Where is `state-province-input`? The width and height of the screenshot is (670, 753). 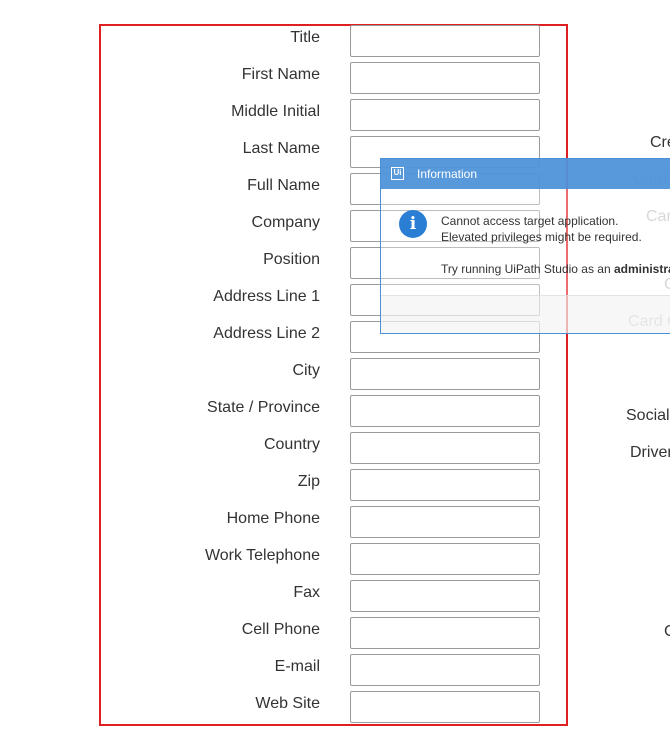
state-province-input is located at coordinates (445, 411).